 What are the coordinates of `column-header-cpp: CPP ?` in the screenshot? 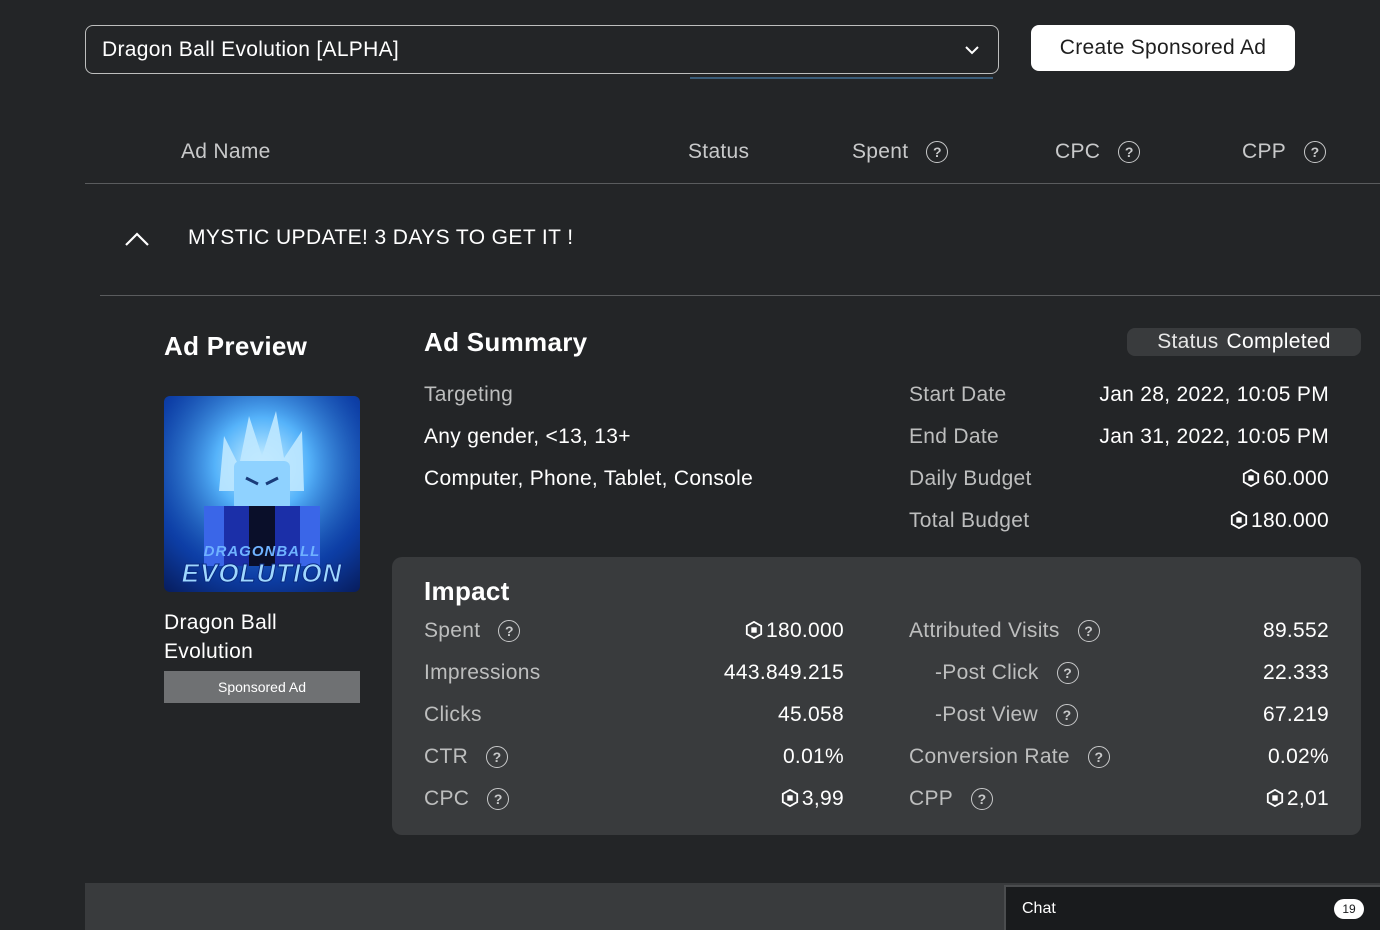 It's located at (1284, 152).